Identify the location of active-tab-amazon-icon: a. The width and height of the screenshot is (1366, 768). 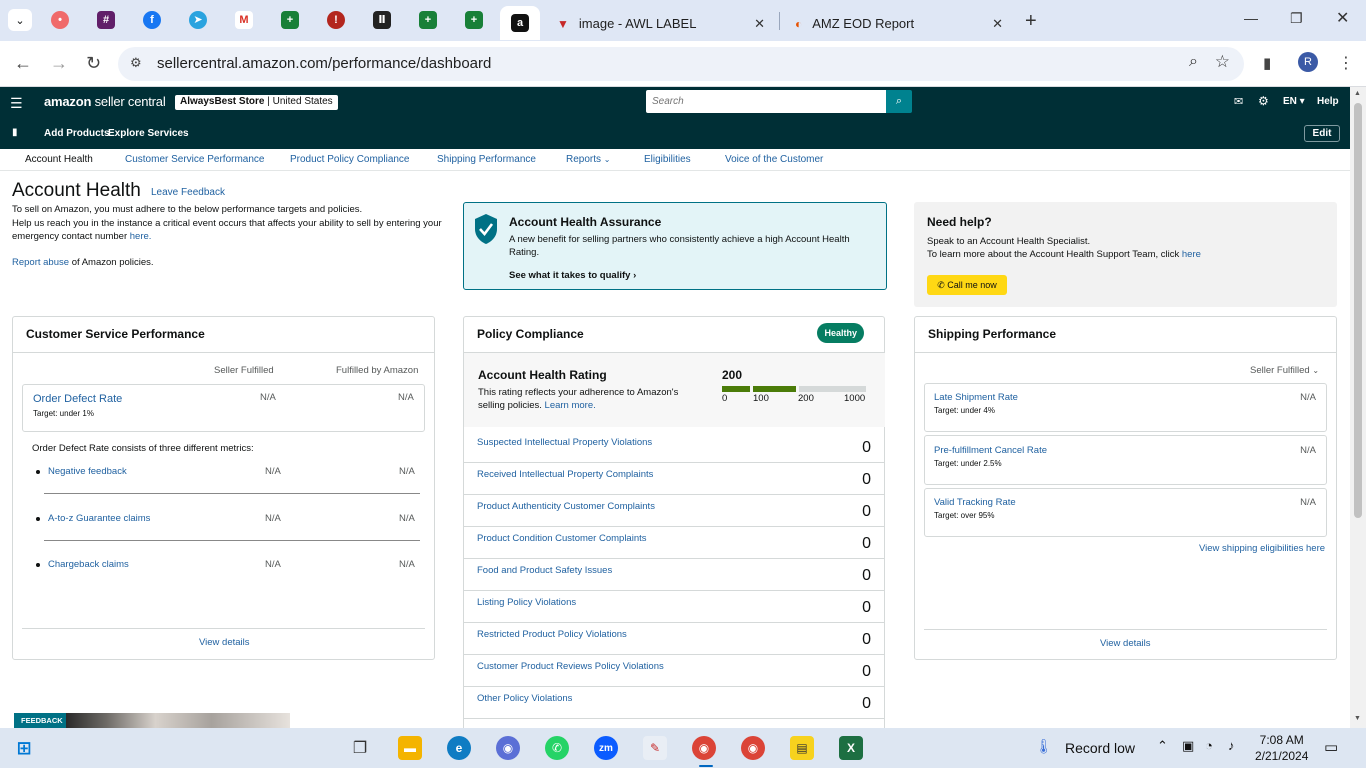
(520, 23).